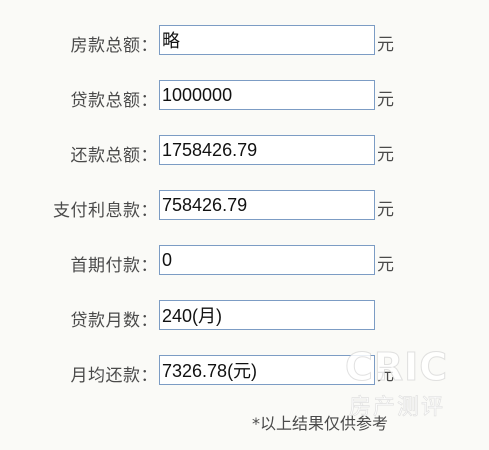  I want to click on repay-total-label: 还款总额：, so click(114, 156).